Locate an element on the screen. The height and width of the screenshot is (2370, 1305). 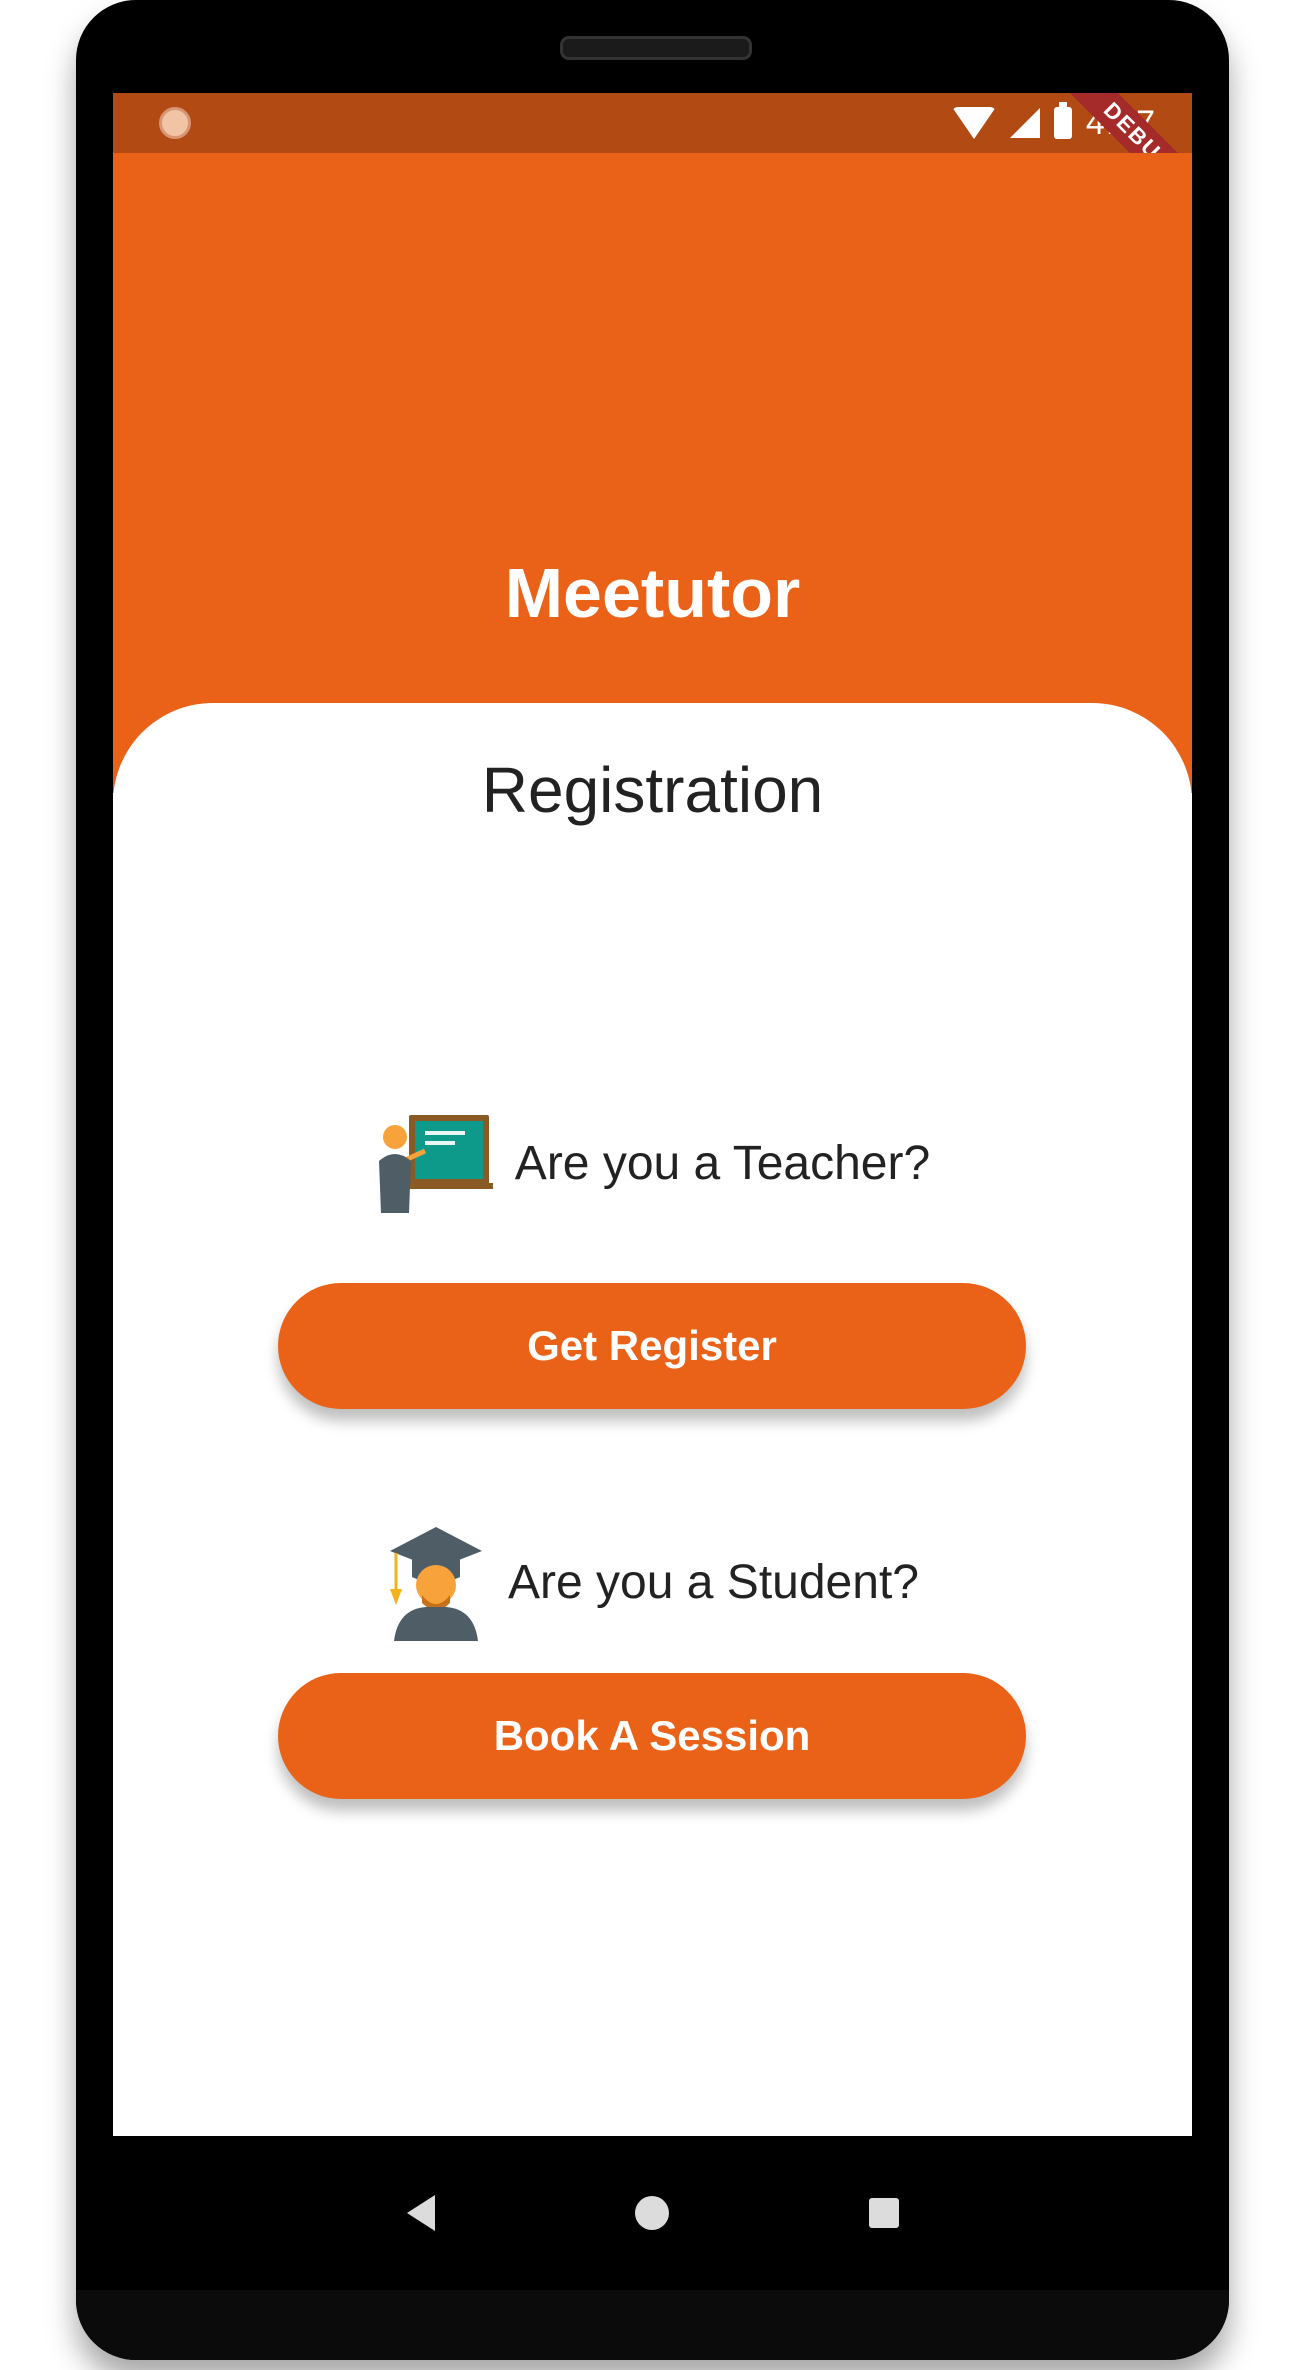
home-icon is located at coordinates (651, 2213).